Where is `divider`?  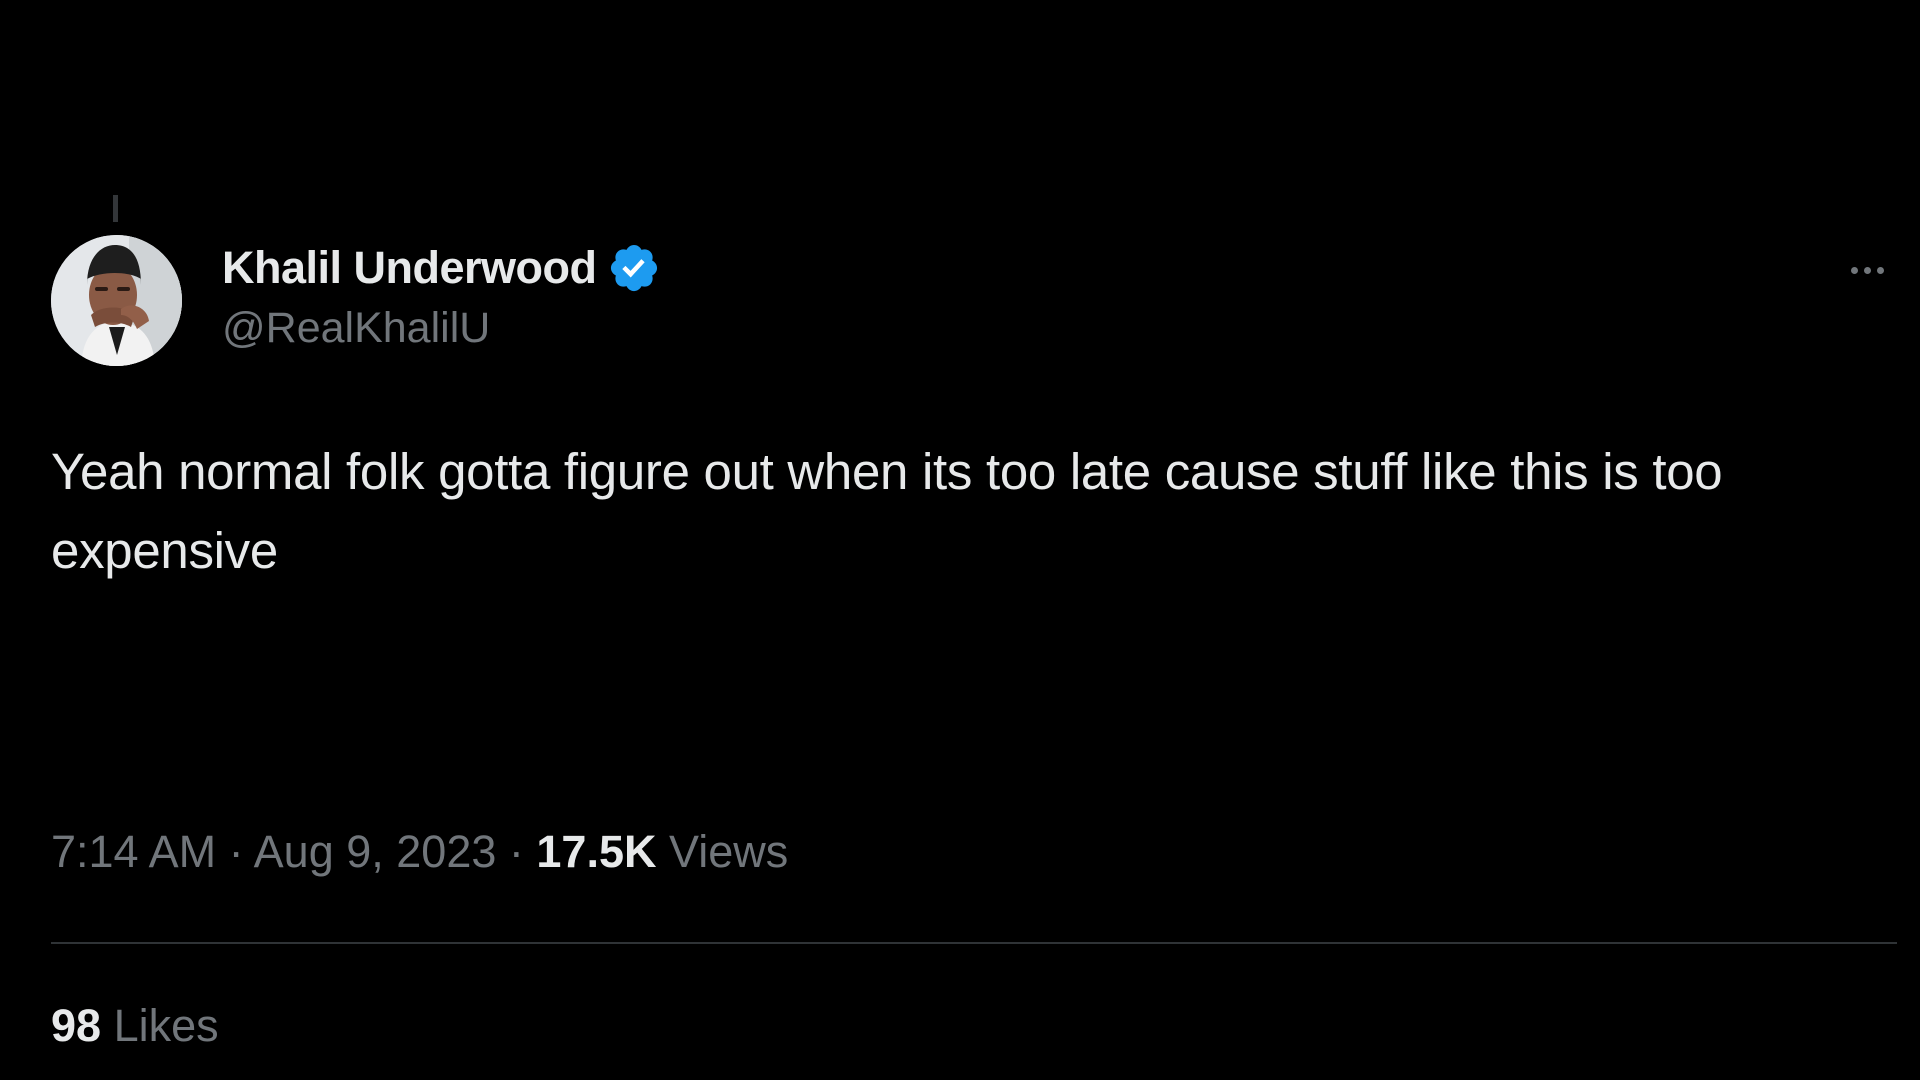
divider is located at coordinates (974, 943).